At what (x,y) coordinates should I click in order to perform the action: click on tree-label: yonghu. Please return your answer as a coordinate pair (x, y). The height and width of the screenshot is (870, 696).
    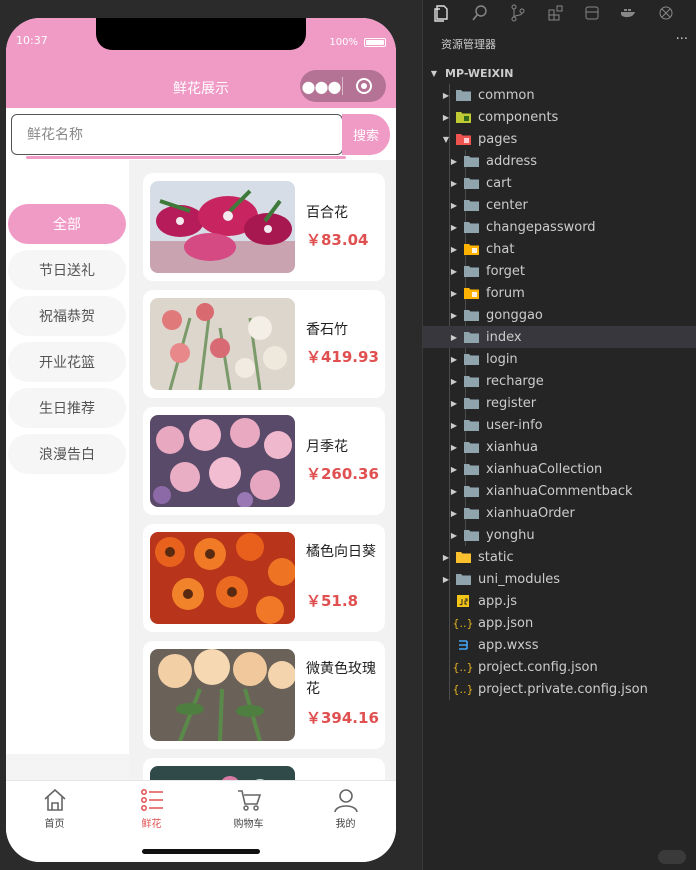
    Looking at the image, I should click on (510, 535).